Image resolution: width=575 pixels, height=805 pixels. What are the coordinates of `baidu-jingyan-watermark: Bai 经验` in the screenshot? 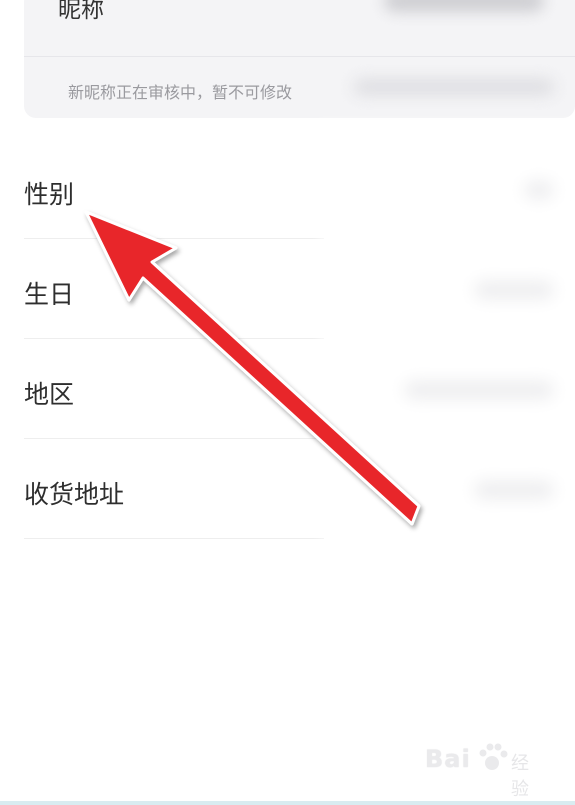 It's located at (485, 767).